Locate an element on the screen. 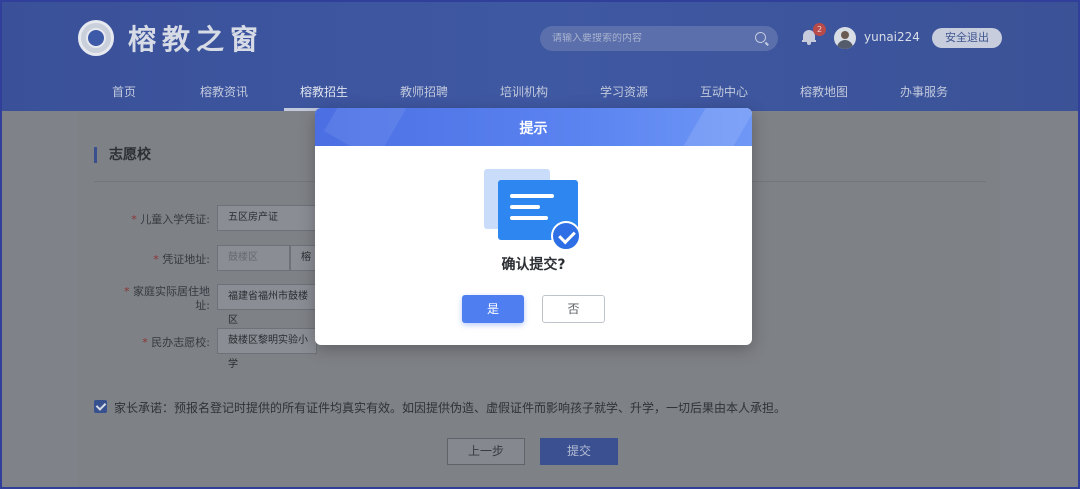  field-label-cert-address: * 凭证地址: is located at coordinates (181, 259).